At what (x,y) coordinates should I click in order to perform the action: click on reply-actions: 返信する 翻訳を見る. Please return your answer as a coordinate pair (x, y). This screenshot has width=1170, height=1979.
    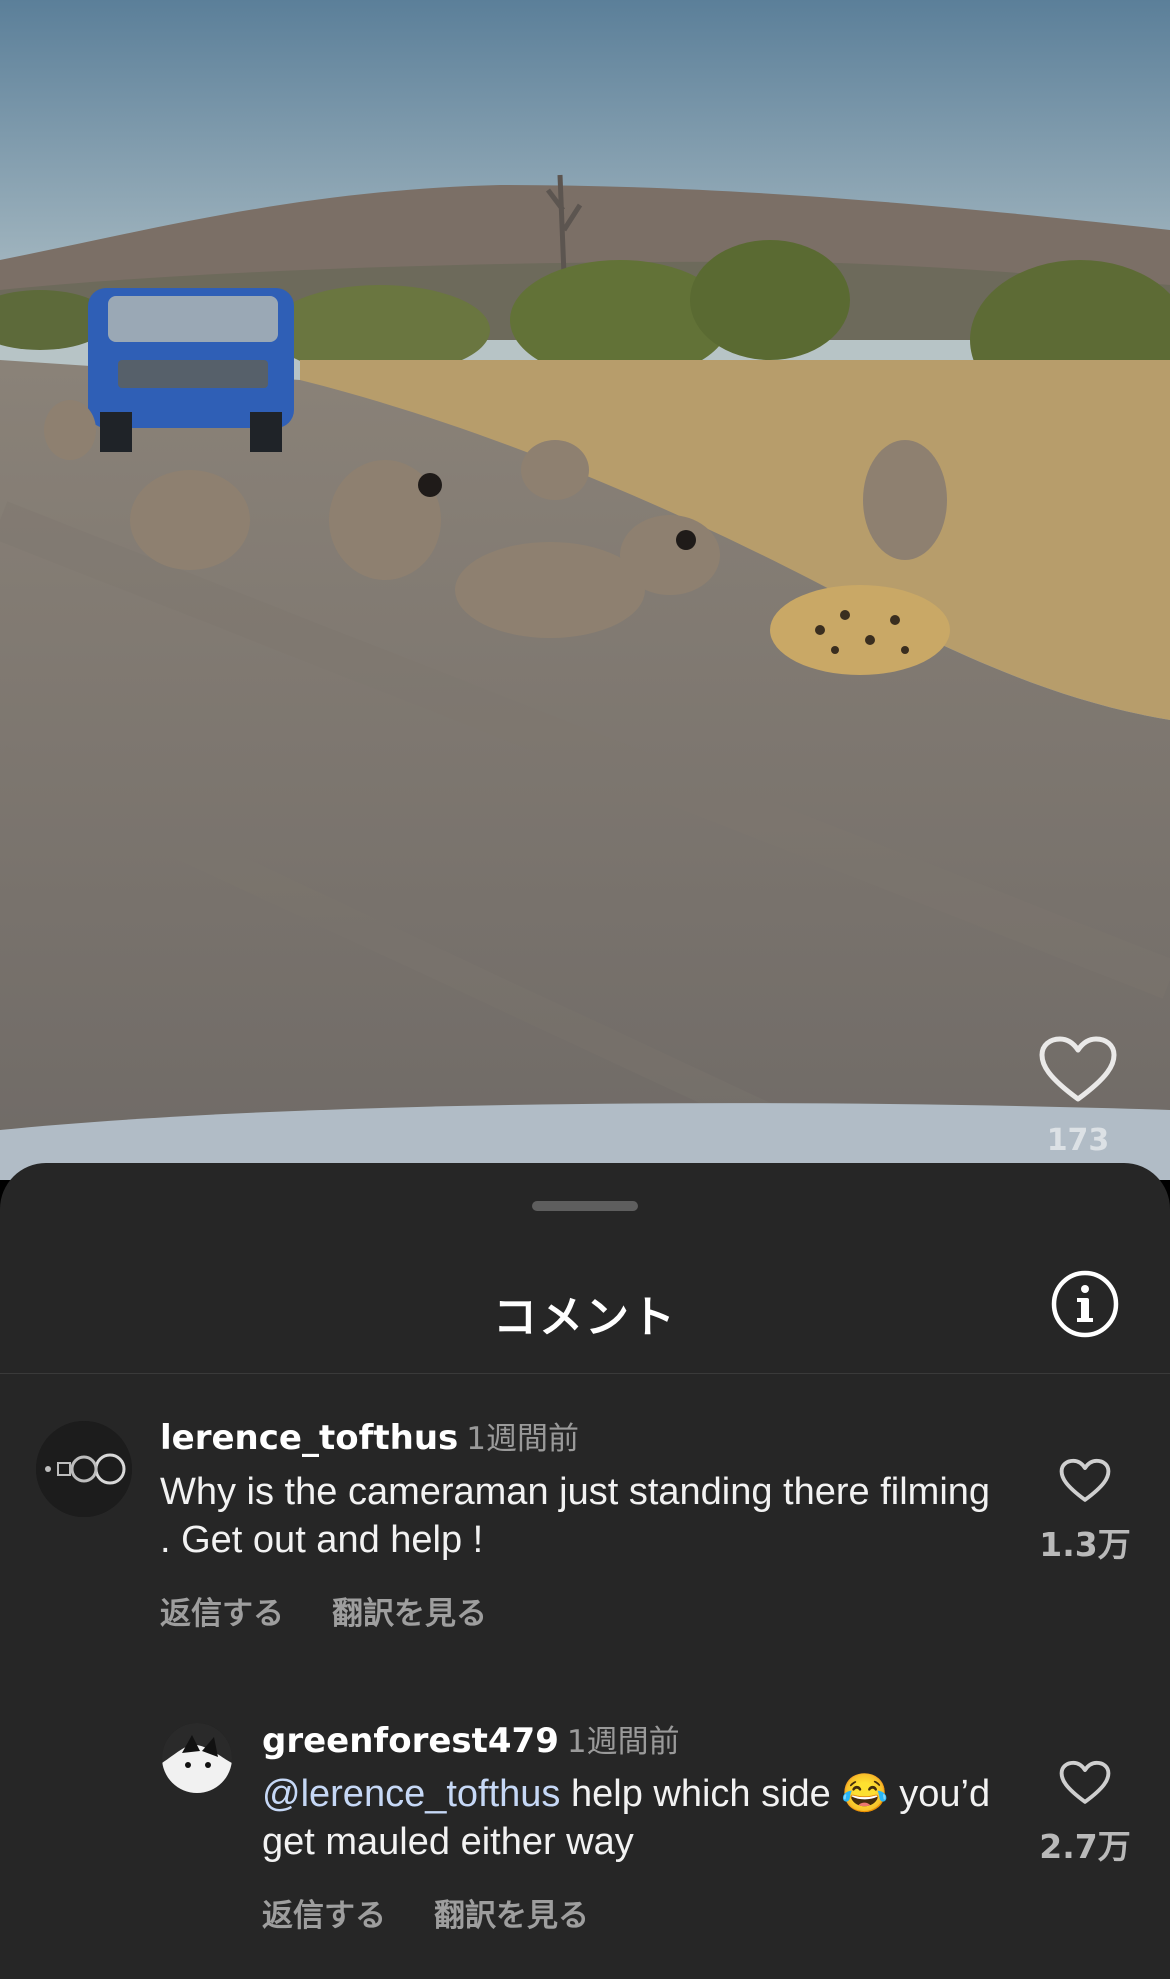
    Looking at the image, I should click on (425, 1912).